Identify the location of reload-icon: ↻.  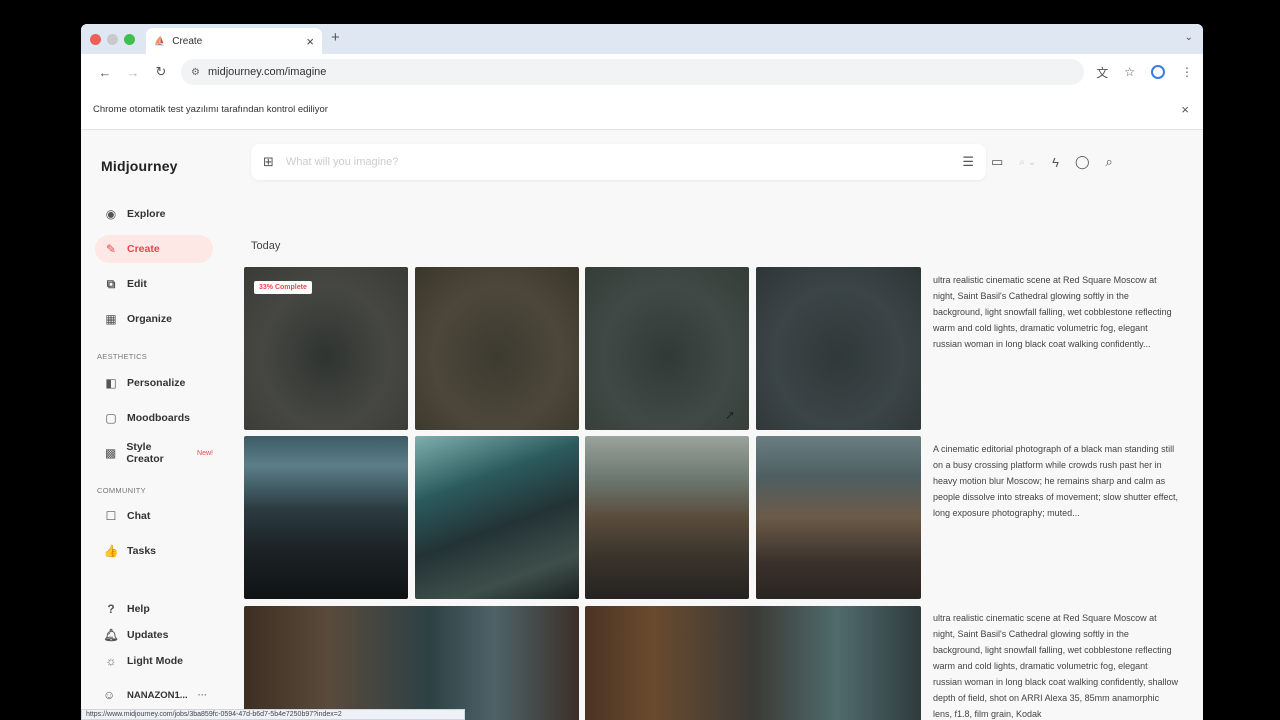
(161, 72).